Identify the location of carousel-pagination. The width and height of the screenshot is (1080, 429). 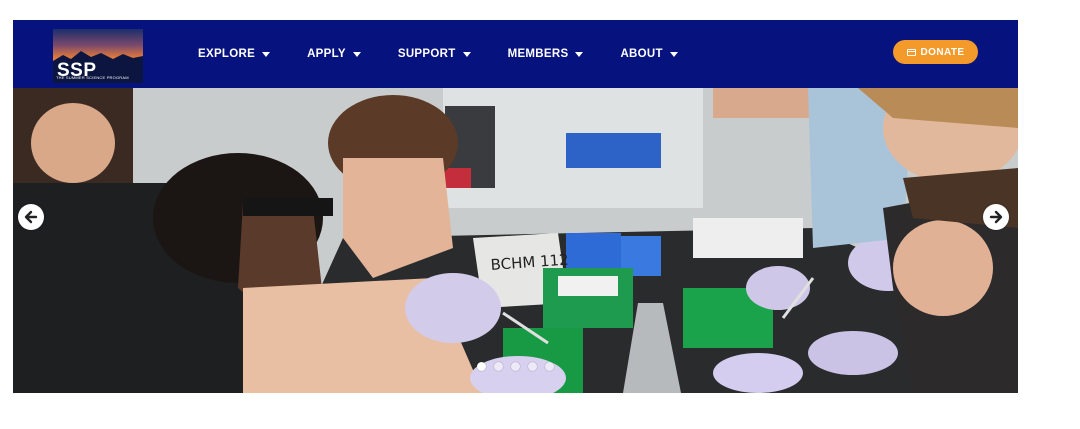
(519, 366).